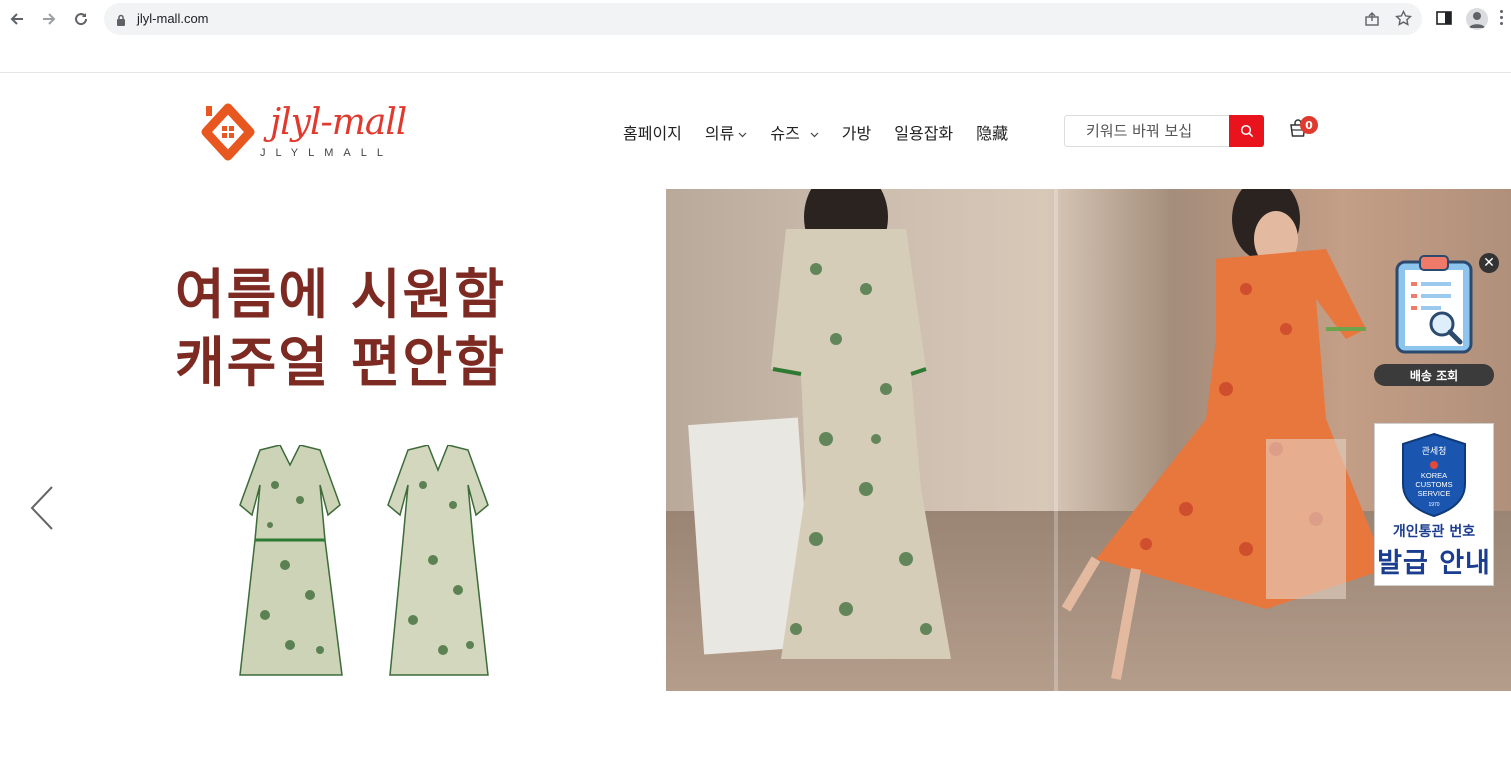  What do you see at coordinates (438, 560) in the screenshot?
I see `dress-front-thumbnail` at bounding box center [438, 560].